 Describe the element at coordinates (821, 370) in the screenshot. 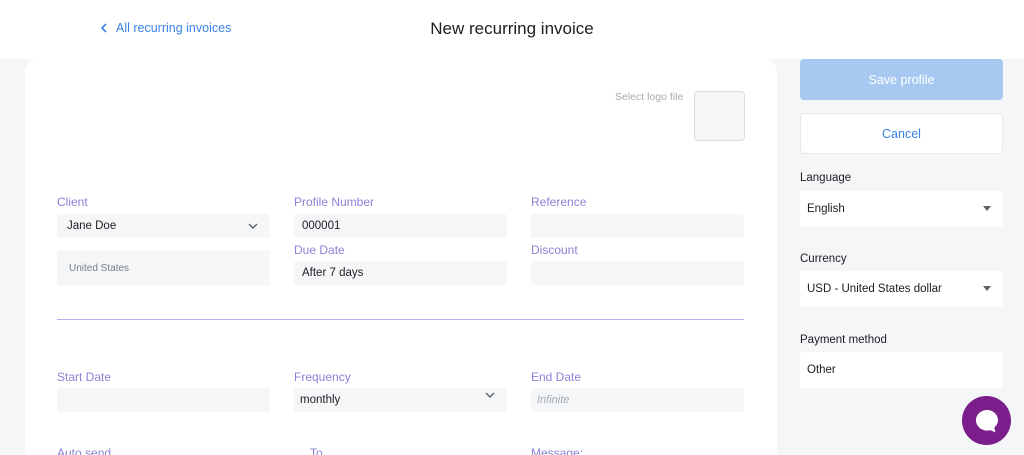

I see `payment-method-value: Other` at that location.